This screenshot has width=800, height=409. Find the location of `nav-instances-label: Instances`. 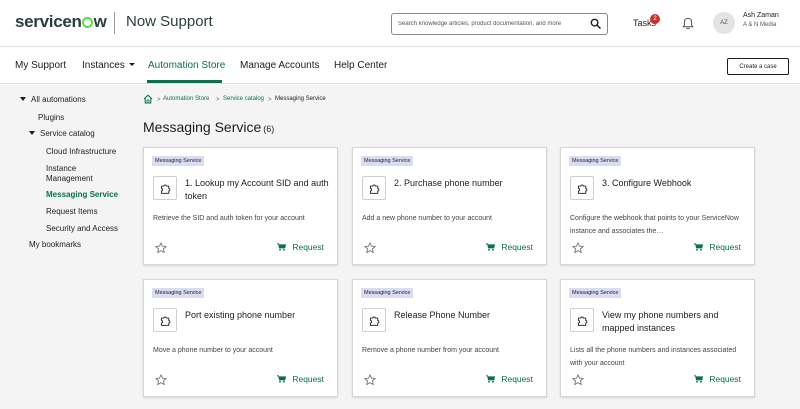

nav-instances-label: Instances is located at coordinates (103, 65).